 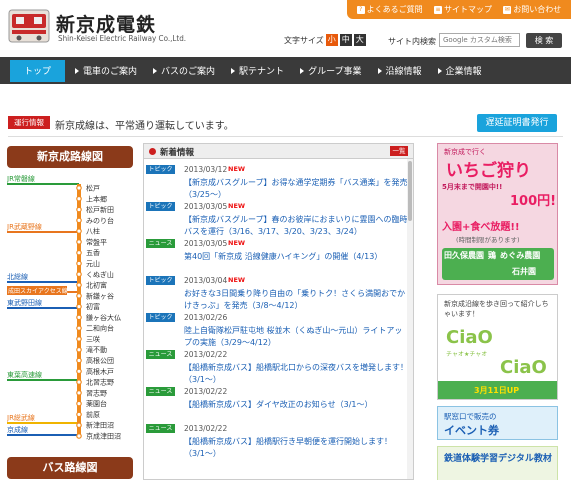 I want to click on news-scrollbar, so click(x=410, y=319).